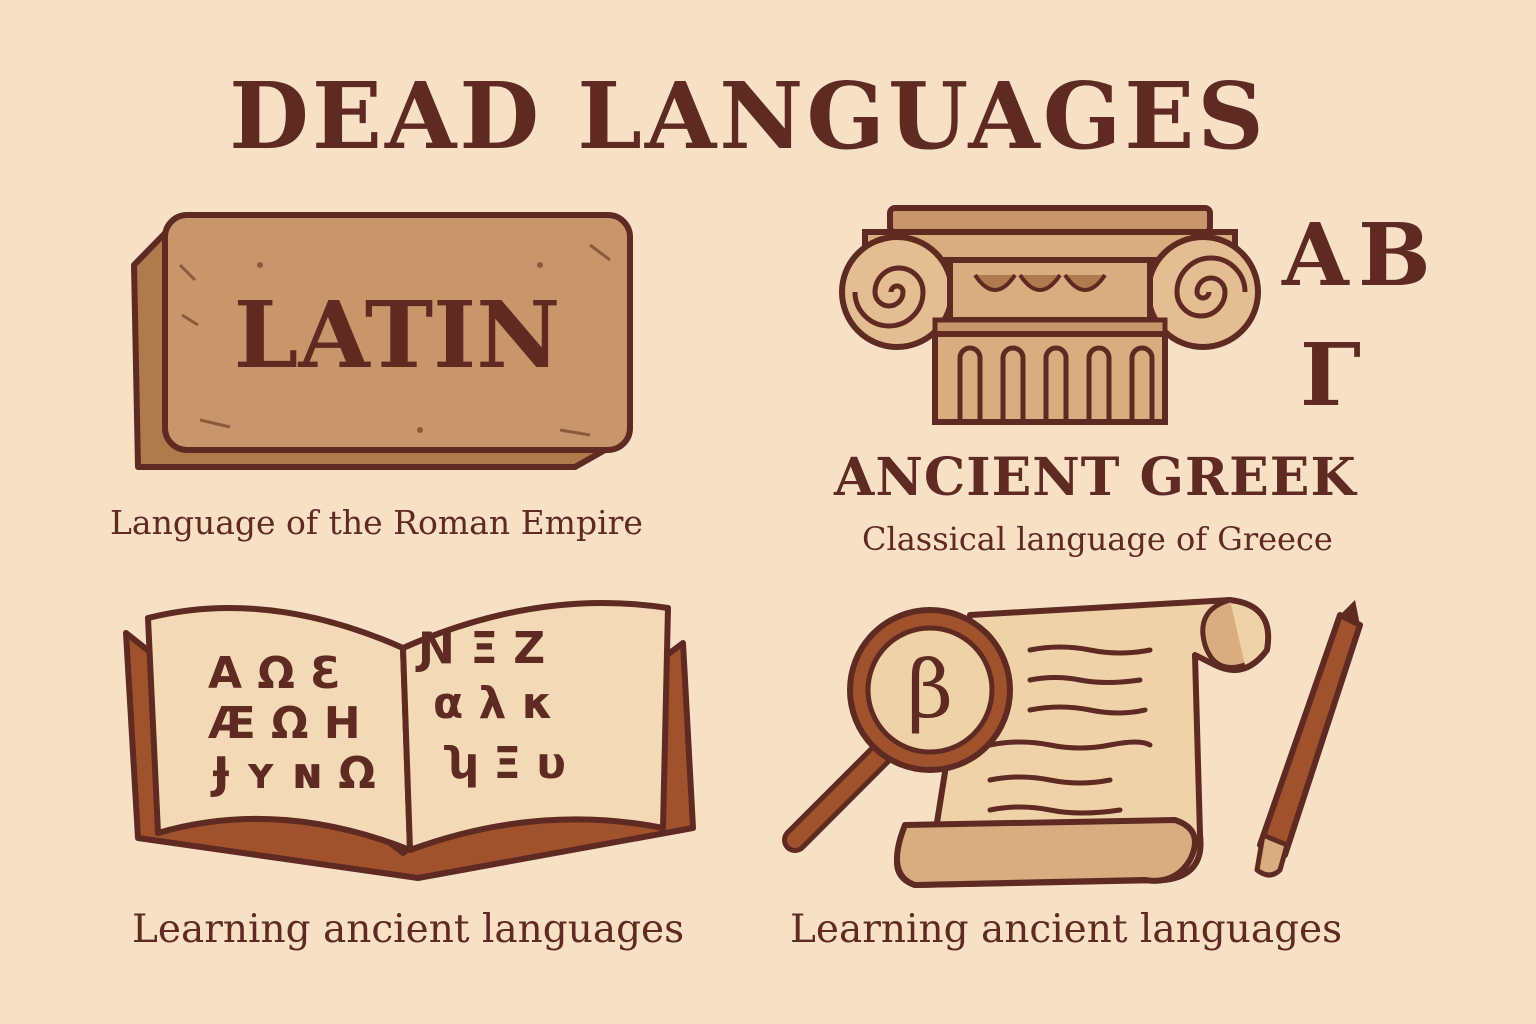  What do you see at coordinates (1356, 312) in the screenshot?
I see `greek-letters: Α Β Γ` at bounding box center [1356, 312].